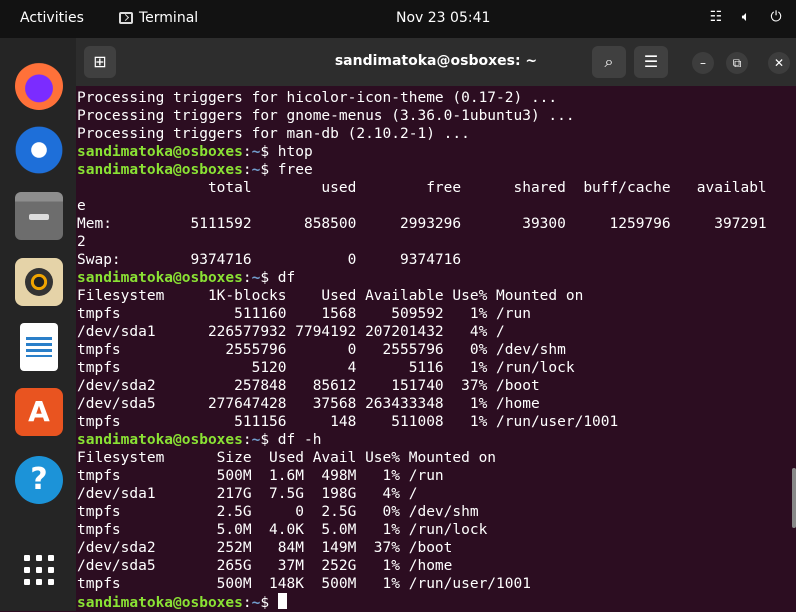 This screenshot has height=612, width=796. Describe the element at coordinates (39, 216) in the screenshot. I see `files-icon` at that location.